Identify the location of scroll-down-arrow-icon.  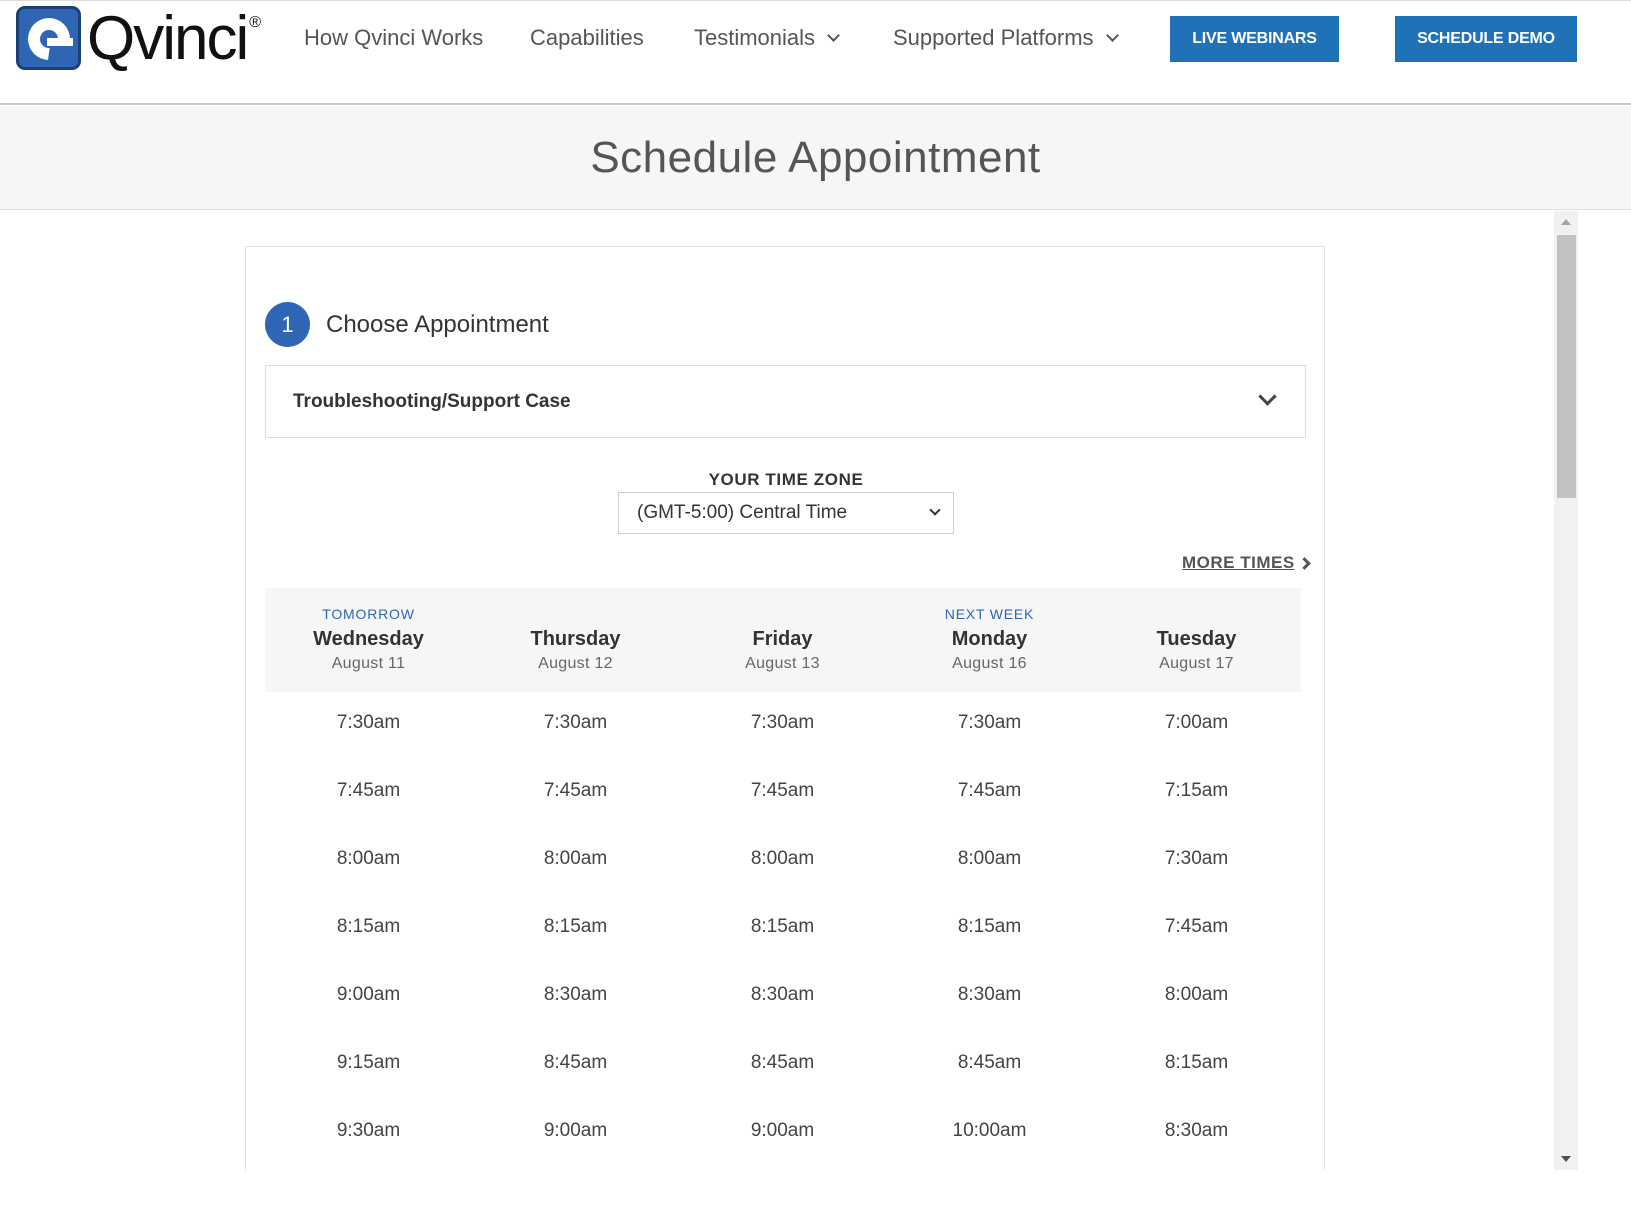
(1566, 1159).